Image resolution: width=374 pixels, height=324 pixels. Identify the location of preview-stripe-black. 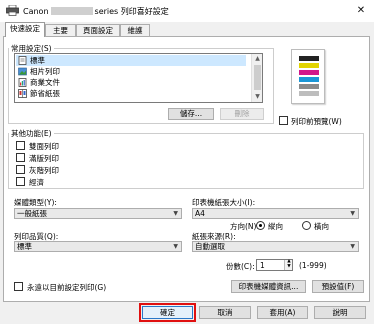
(309, 58).